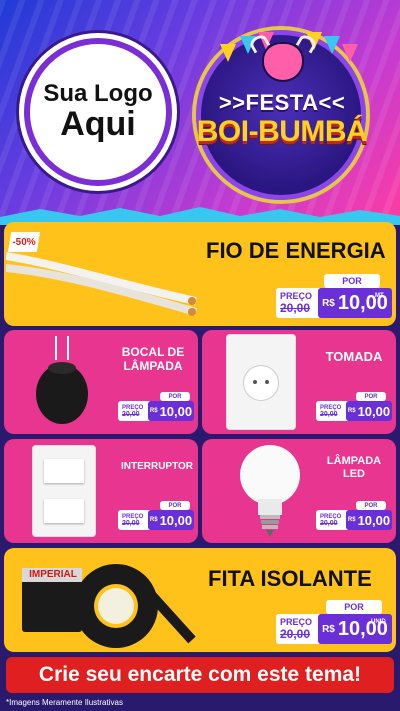 This screenshot has height=711, width=400. I want to click on logo-placeholder: Sua Logo Aqui, so click(98, 112).